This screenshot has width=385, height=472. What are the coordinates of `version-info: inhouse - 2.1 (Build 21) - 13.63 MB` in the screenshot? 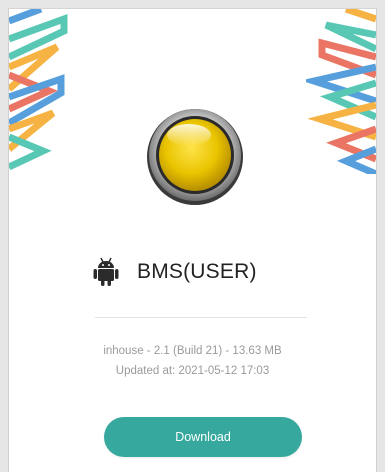 It's located at (192, 351).